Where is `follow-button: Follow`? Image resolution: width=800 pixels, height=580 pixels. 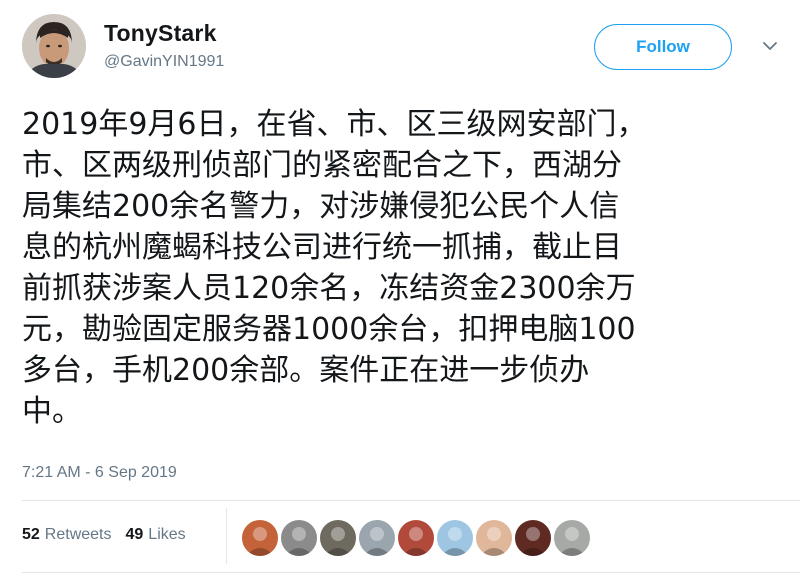 follow-button: Follow is located at coordinates (663, 47).